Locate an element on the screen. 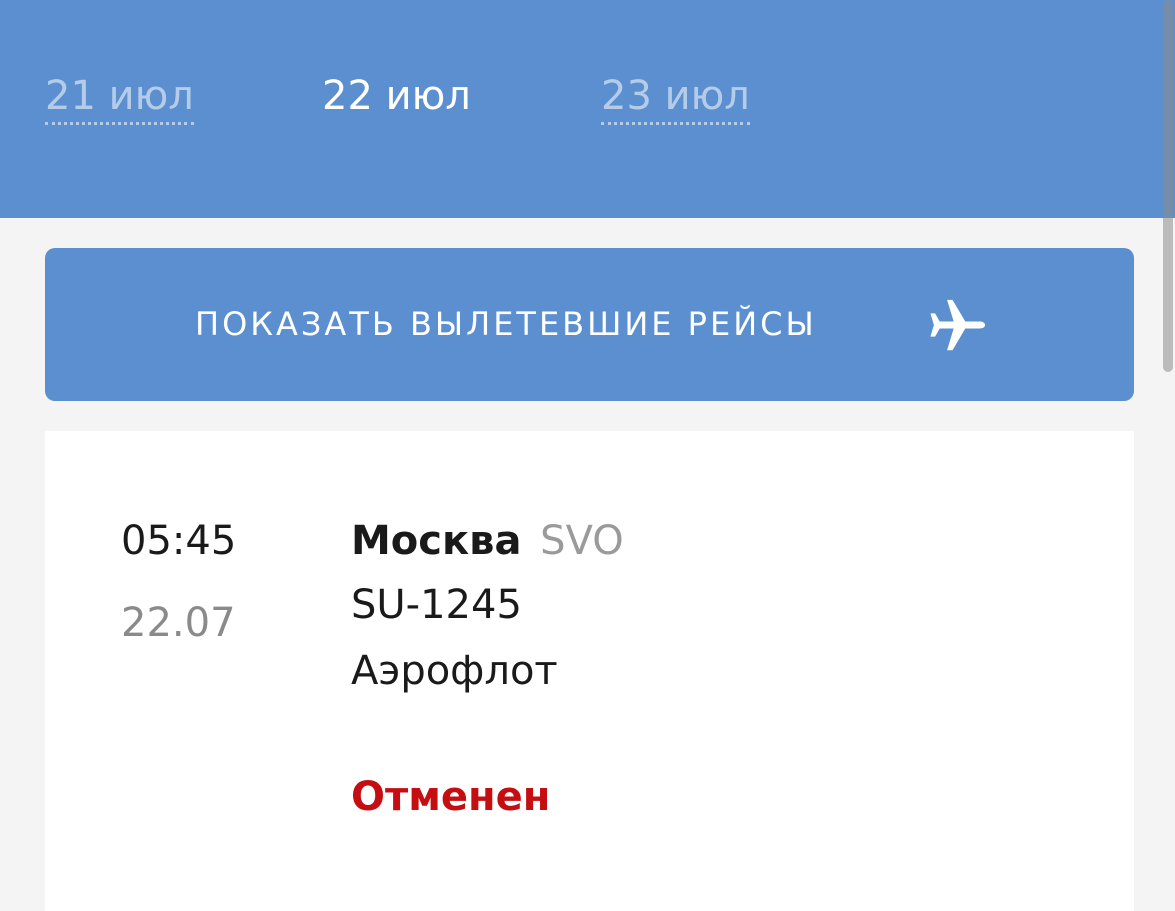  destination: Москва SVO is located at coordinates (487, 541).